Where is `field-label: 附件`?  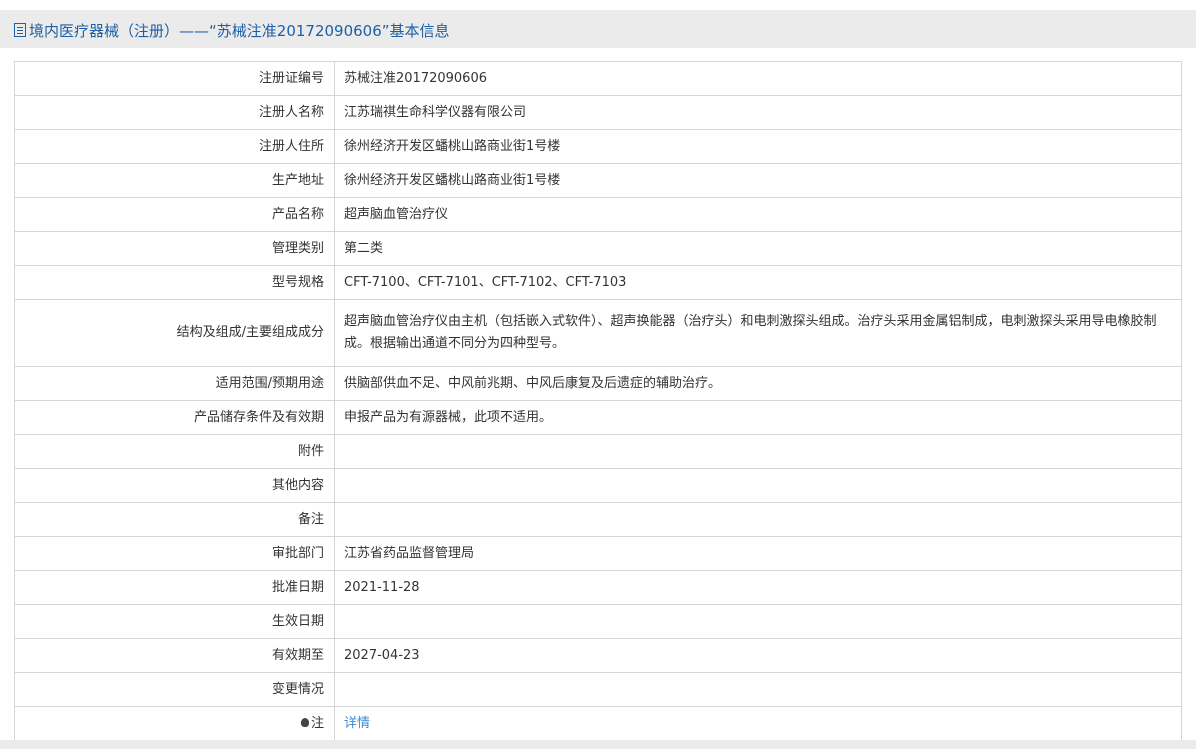 field-label: 附件 is located at coordinates (174, 451).